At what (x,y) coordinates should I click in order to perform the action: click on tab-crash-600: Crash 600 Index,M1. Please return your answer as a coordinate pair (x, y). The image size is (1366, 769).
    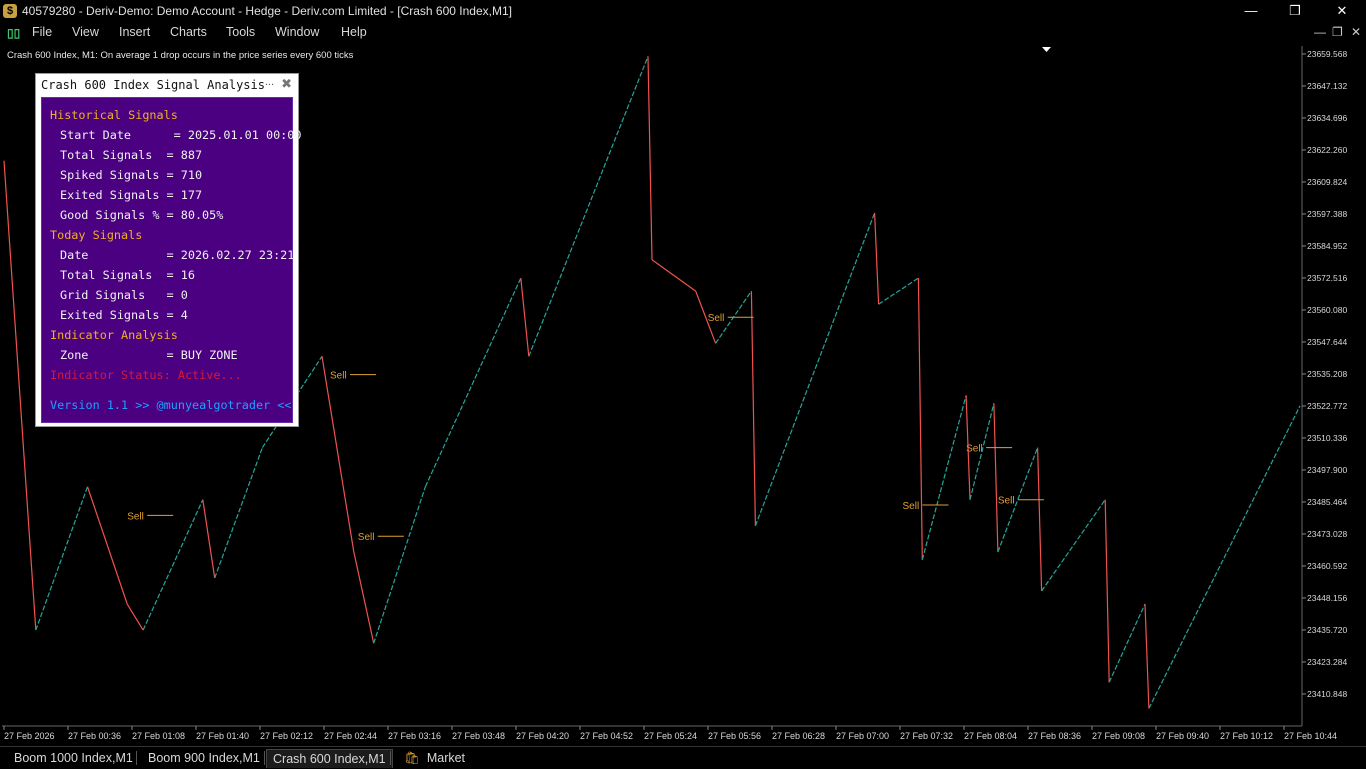
    Looking at the image, I should click on (329, 758).